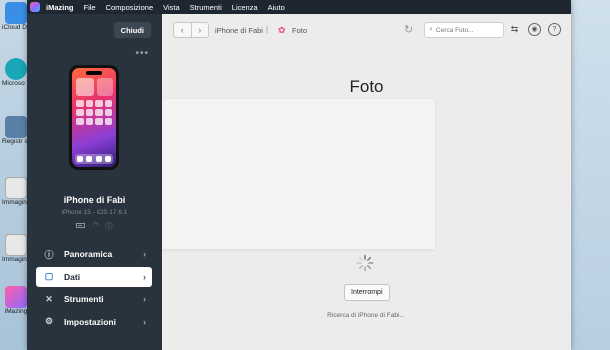 The width and height of the screenshot is (610, 350). What do you see at coordinates (16, 297) in the screenshot?
I see `imazing-app-icon` at bounding box center [16, 297].